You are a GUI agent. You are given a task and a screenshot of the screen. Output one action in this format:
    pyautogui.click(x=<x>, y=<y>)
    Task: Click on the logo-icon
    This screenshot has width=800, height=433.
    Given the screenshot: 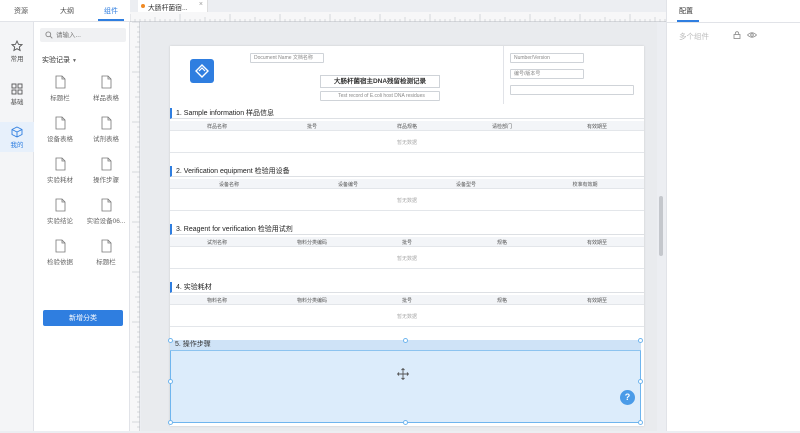 What is the action you would take?
    pyautogui.click(x=202, y=71)
    